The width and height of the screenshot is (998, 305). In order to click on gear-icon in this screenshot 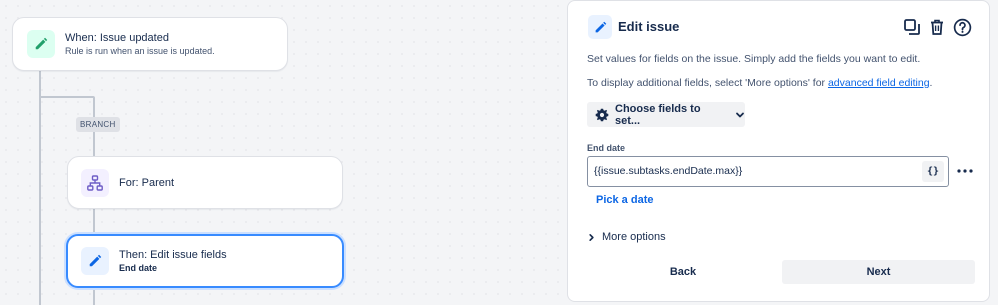, I will do `click(602, 115)`.